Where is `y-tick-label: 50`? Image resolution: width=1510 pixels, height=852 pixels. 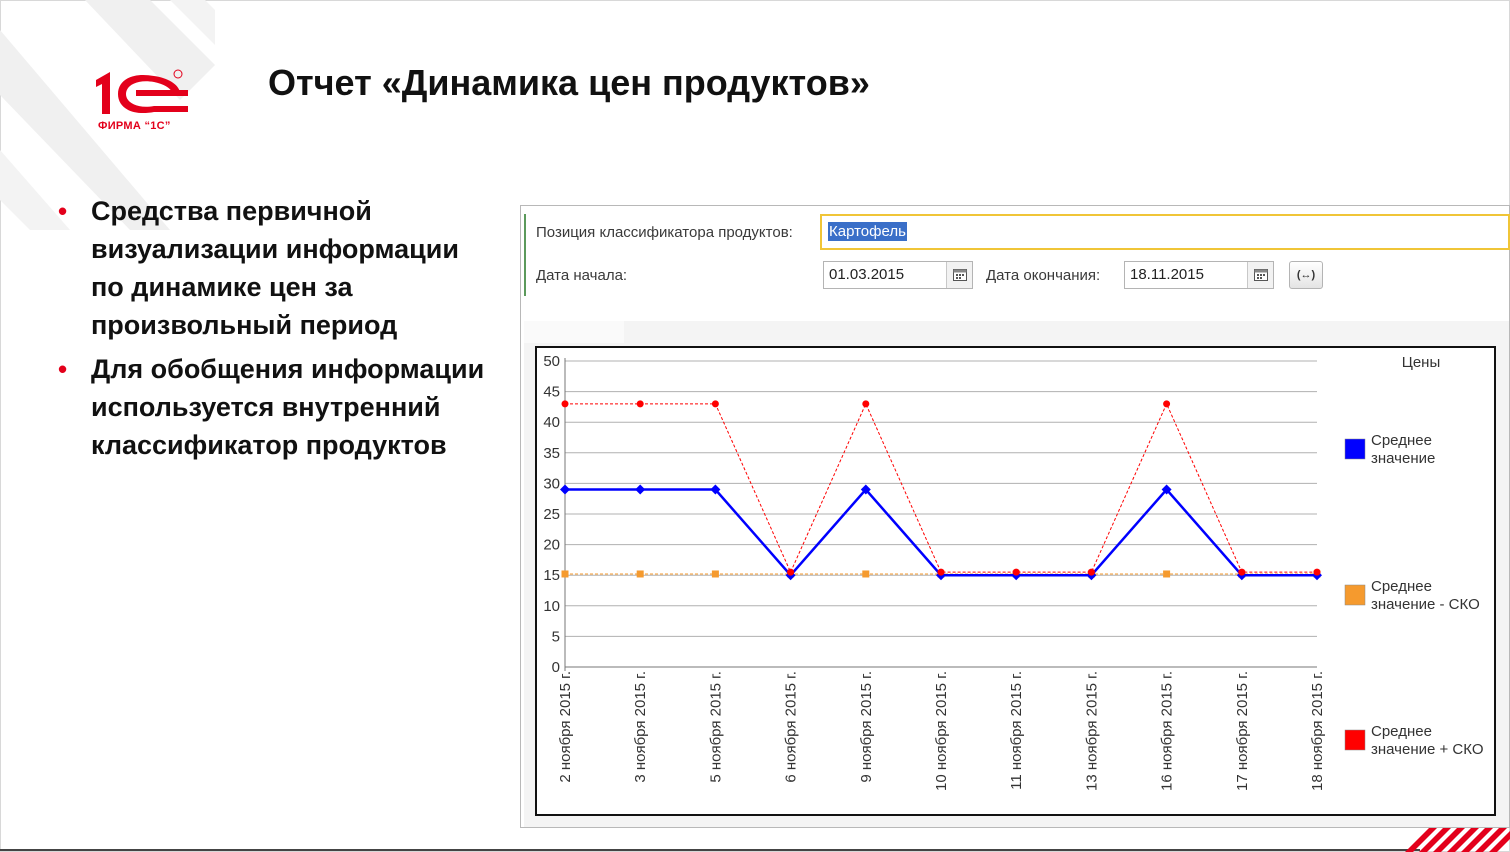
y-tick-label: 50 is located at coordinates (551, 361).